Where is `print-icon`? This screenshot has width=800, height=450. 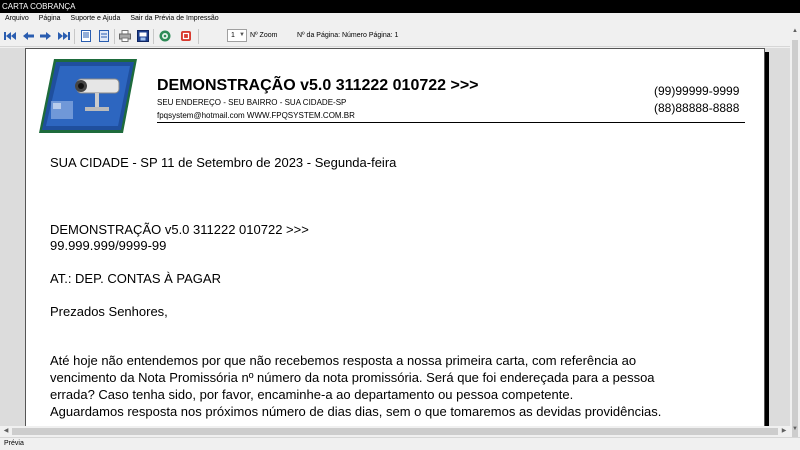
print-icon is located at coordinates (143, 36).